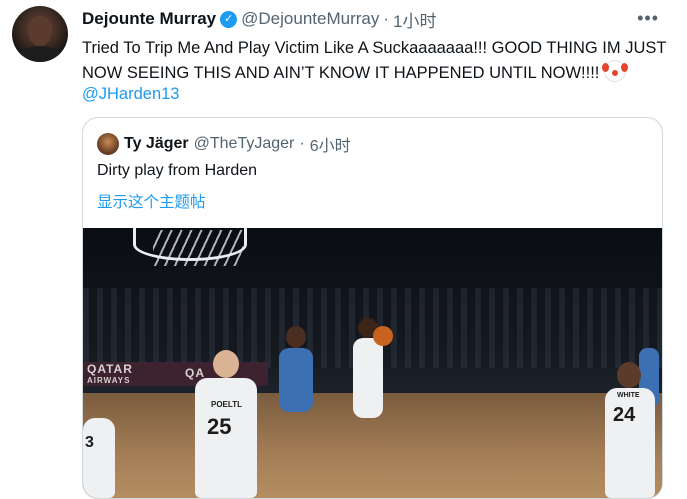 This screenshot has height=499, width=687. What do you see at coordinates (226, 404) in the screenshot?
I see `jersey-name: POELTL` at bounding box center [226, 404].